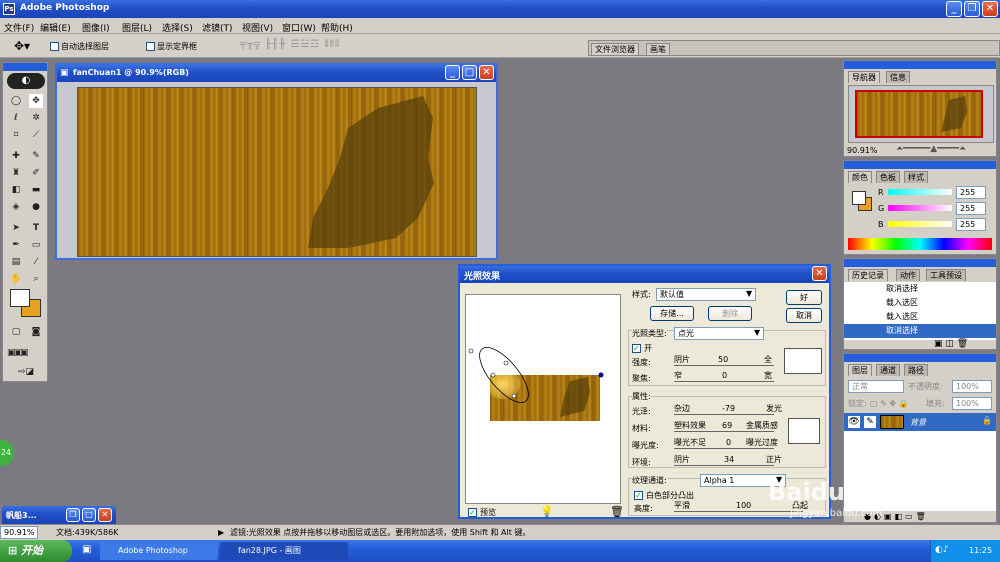 This screenshot has height=562, width=1000. I want to click on ambient-color-swatch, so click(804, 431).